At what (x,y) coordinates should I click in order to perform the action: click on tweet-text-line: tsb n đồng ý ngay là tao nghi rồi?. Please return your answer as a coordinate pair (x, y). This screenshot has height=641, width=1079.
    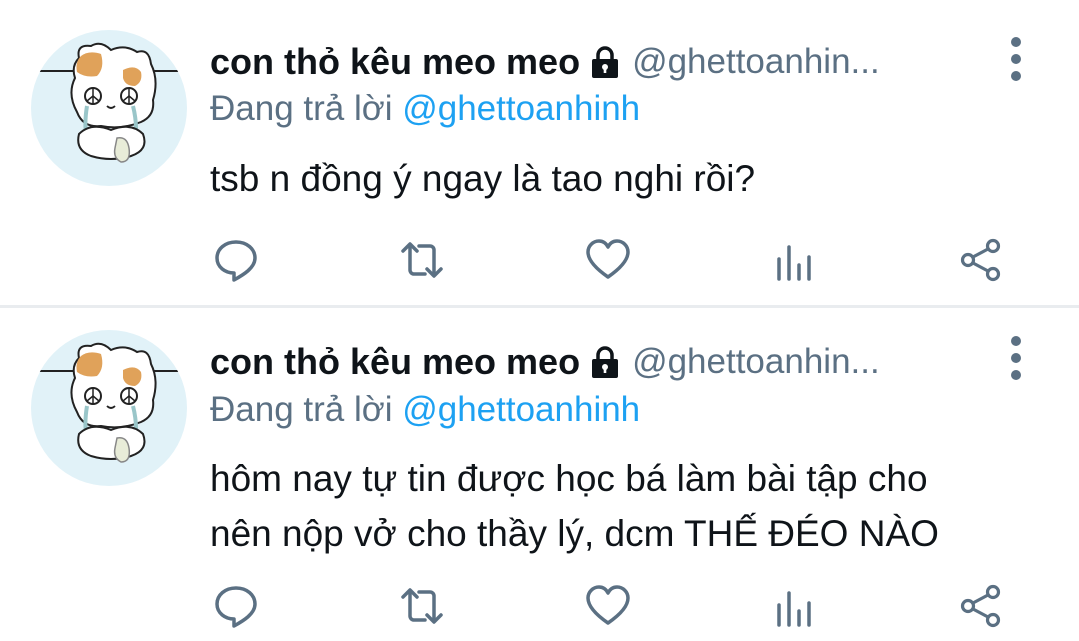
    Looking at the image, I should click on (483, 178).